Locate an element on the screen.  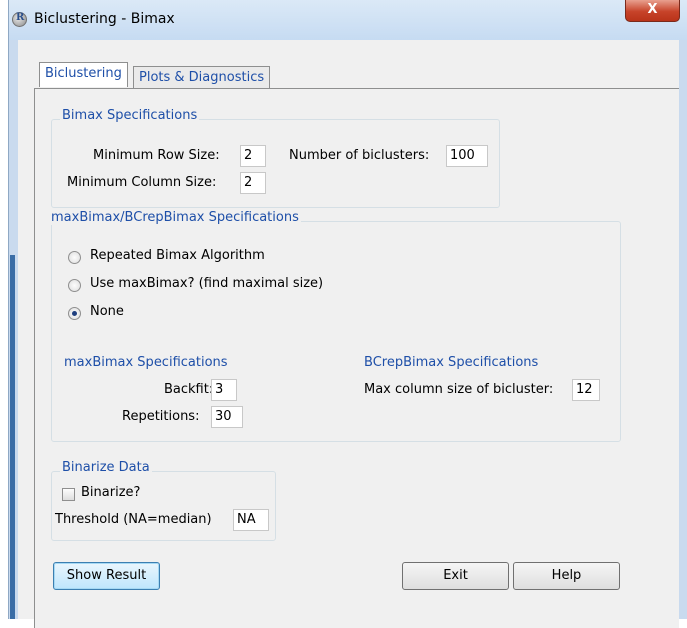
repetitions-label: Repetitions: is located at coordinates (161, 416).